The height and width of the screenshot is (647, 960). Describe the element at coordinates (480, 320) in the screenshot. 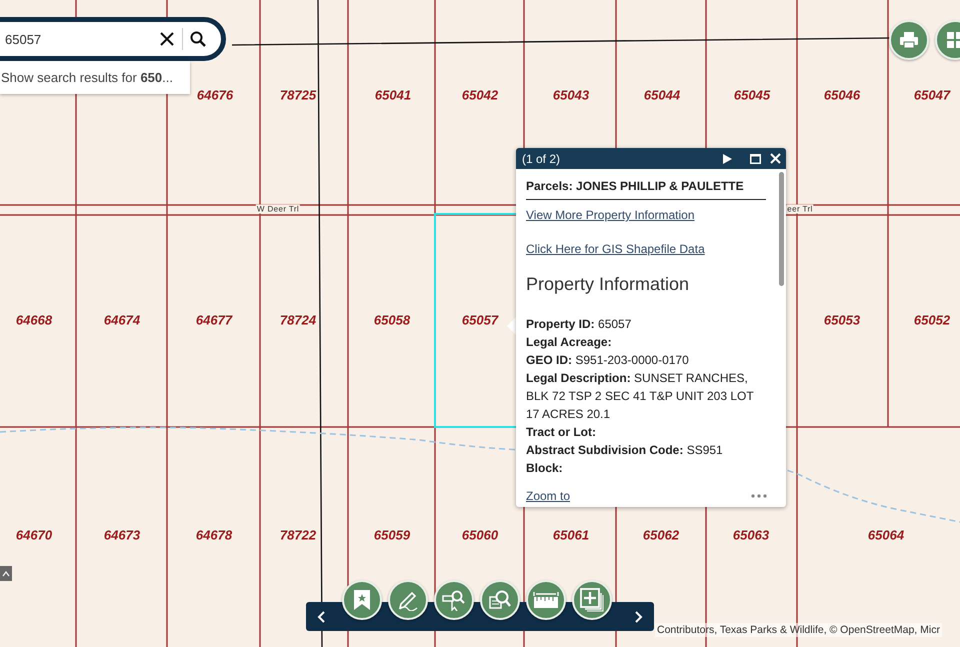

I see `parcel-label: 65057` at that location.